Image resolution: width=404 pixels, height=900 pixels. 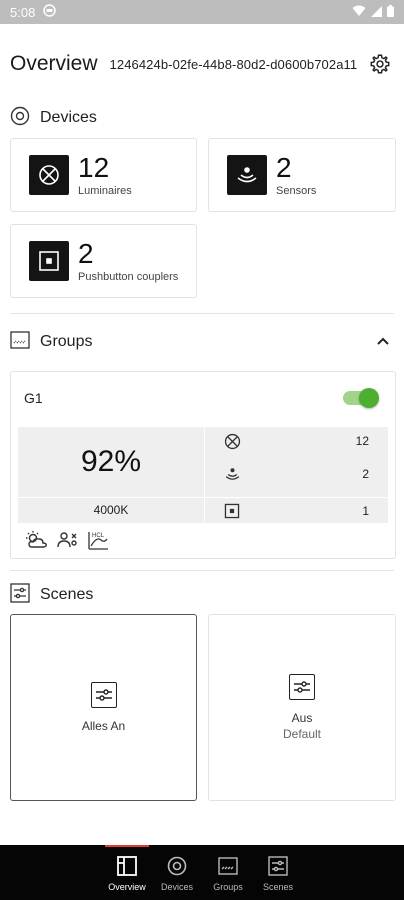 What do you see at coordinates (365, 474) in the screenshot?
I see `group-sensors-count: 2` at bounding box center [365, 474].